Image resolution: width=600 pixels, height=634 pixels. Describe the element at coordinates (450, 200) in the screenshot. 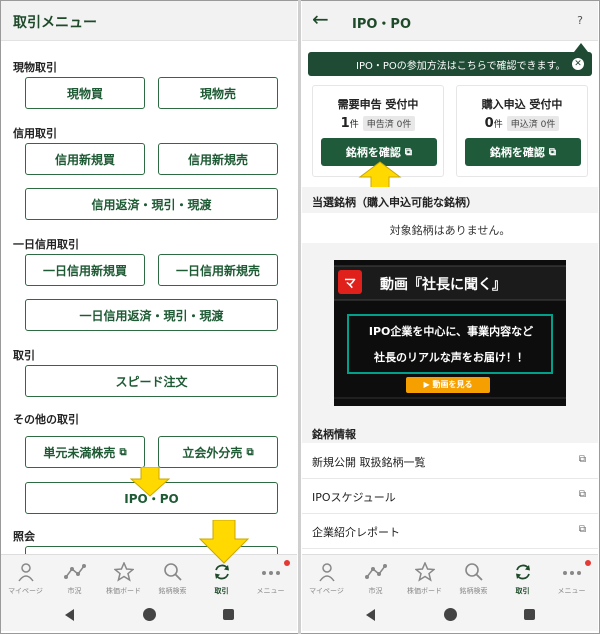

I see `winning-section-header: 当選銘柄（購入申込可能な銘柄）` at that location.